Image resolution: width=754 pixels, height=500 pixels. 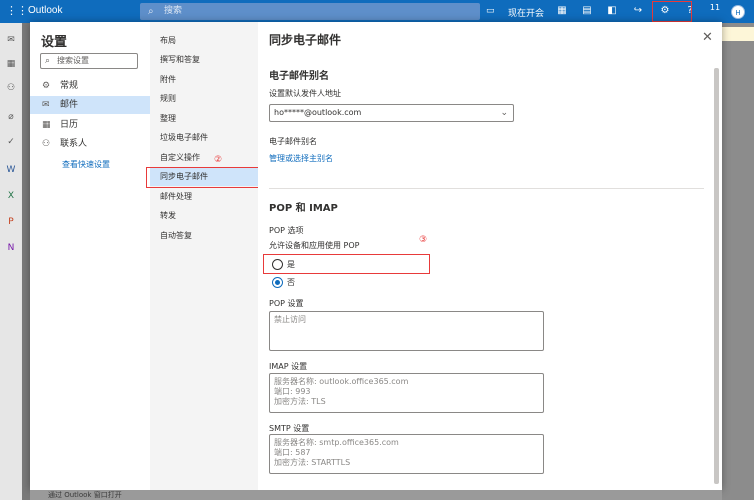 I want to click on smtp-settings-label: SMTP 设置, so click(x=289, y=428).